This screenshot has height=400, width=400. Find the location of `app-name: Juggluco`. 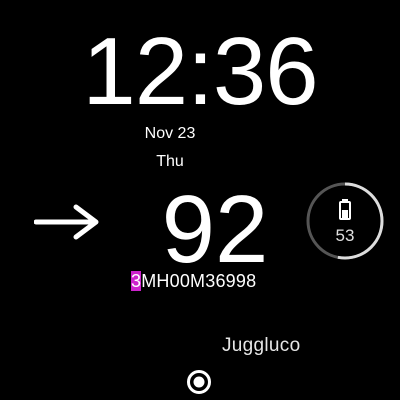

app-name: Juggluco is located at coordinates (261, 346).